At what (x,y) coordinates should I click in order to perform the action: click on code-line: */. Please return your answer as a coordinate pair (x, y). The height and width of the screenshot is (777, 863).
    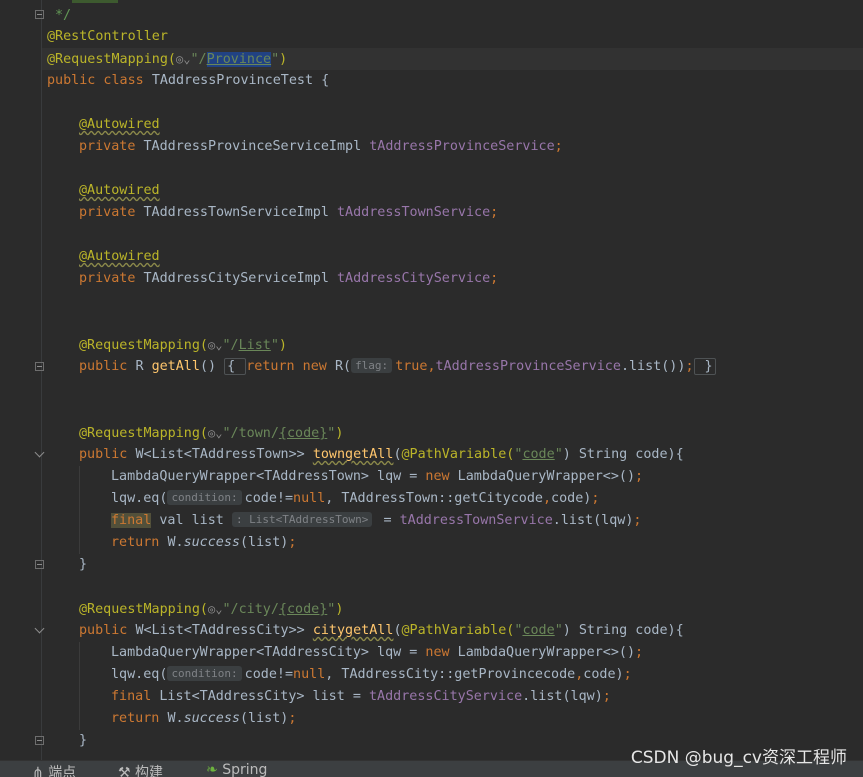
    Looking at the image, I should click on (63, 16).